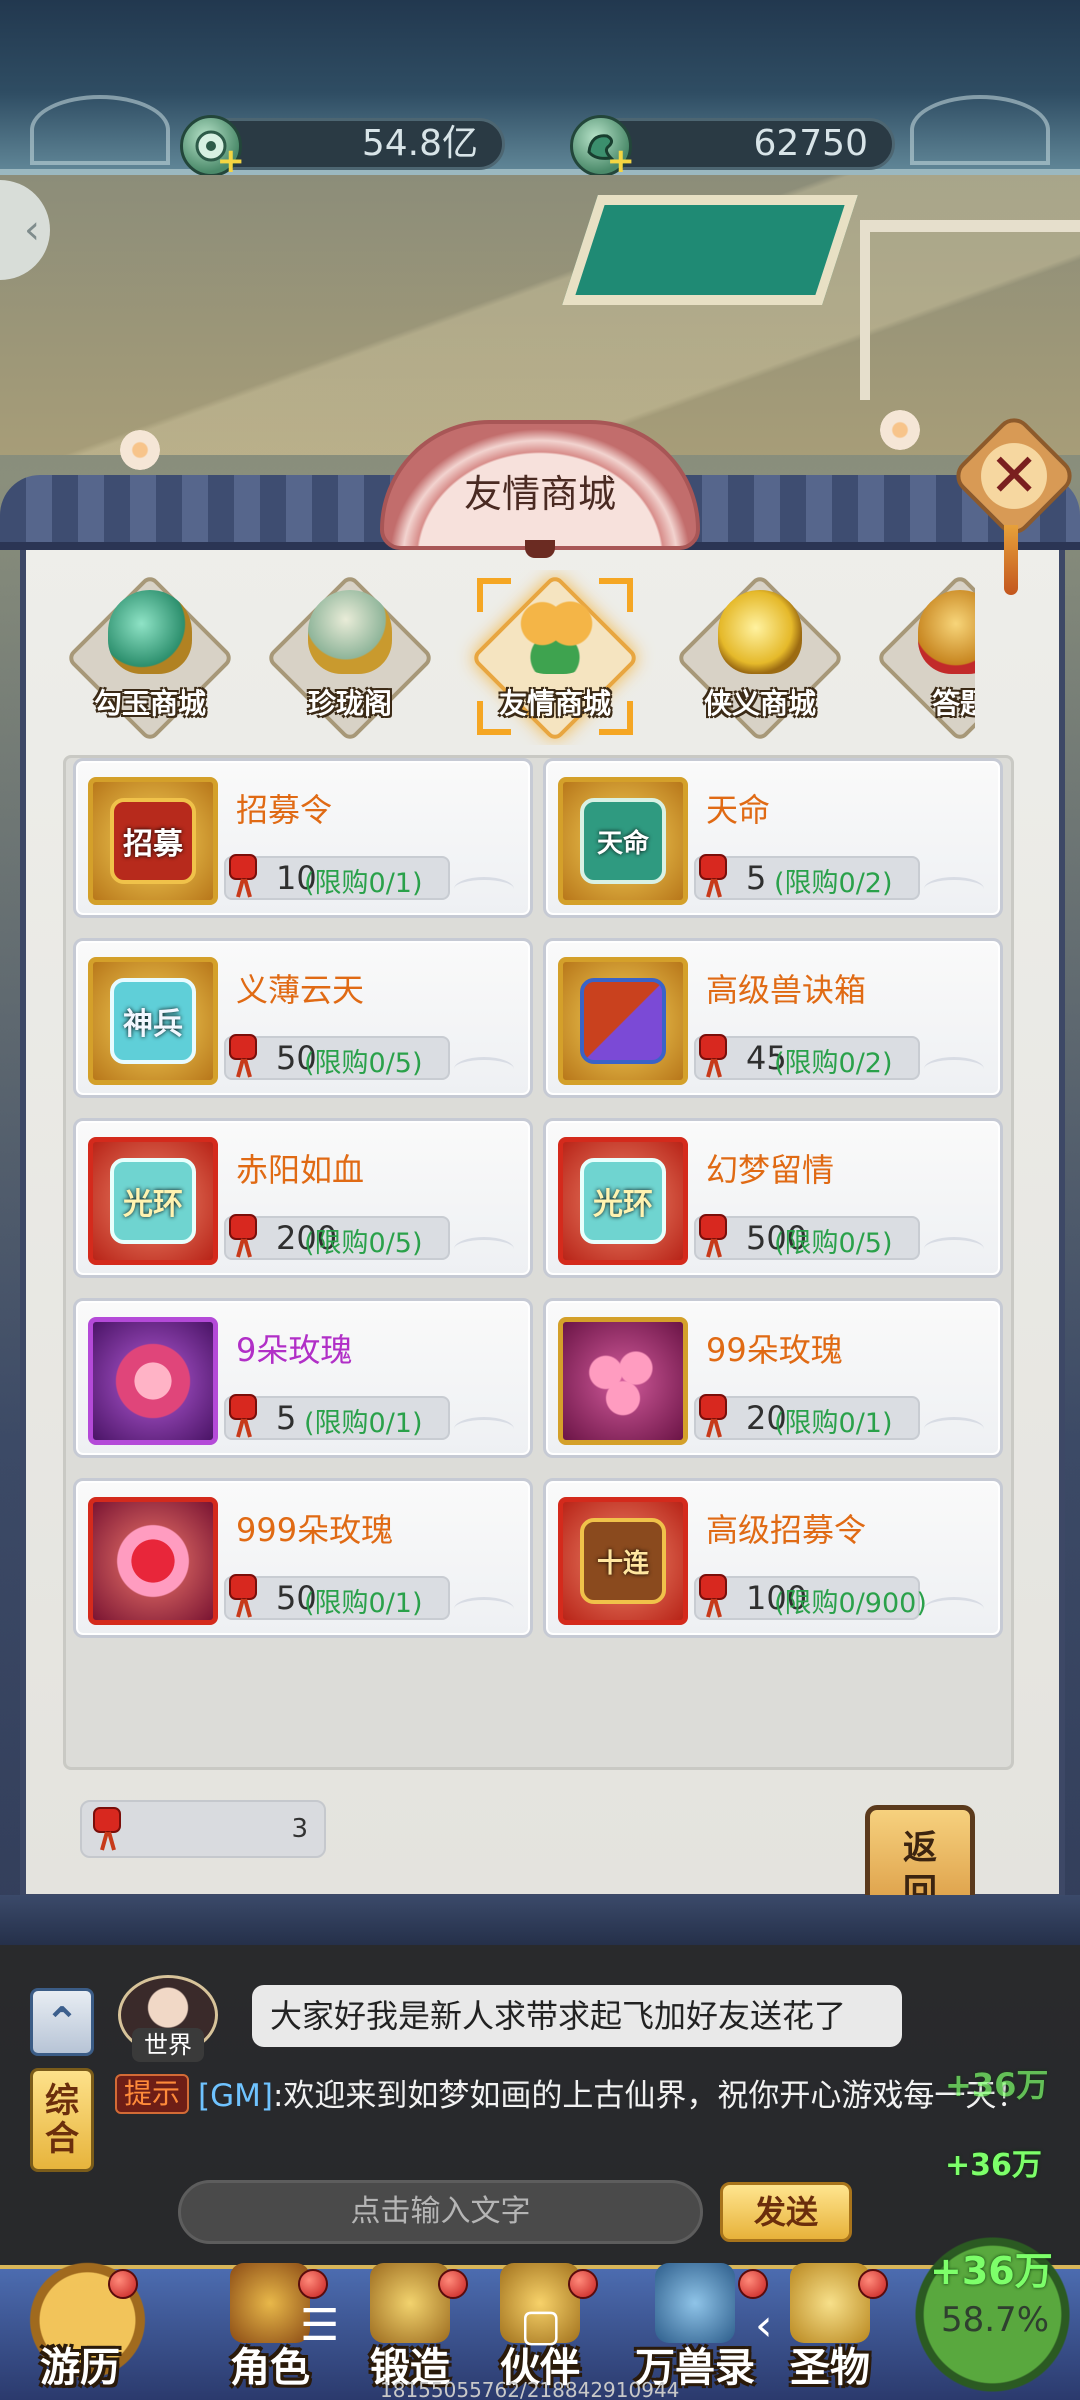 The height and width of the screenshot is (2400, 1080). Describe the element at coordinates (773, 838) in the screenshot. I see `shop-item-card: 天命 天命 5 (限购0/2)` at that location.